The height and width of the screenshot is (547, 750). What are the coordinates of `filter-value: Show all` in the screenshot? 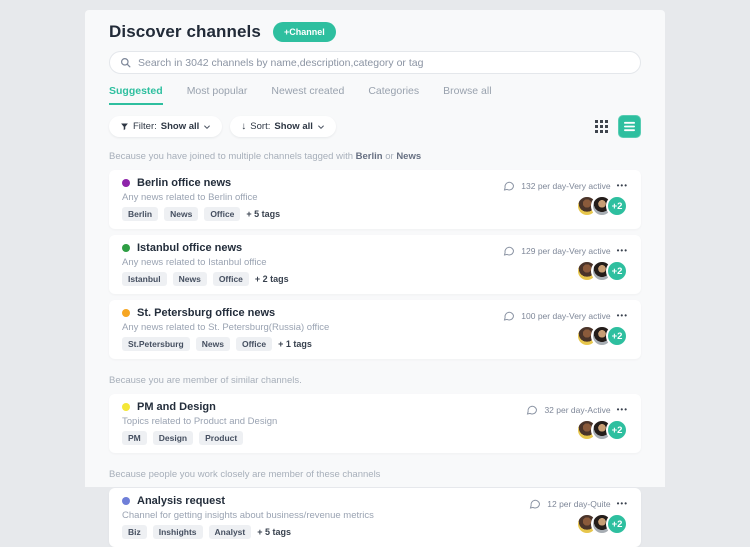 It's located at (180, 126).